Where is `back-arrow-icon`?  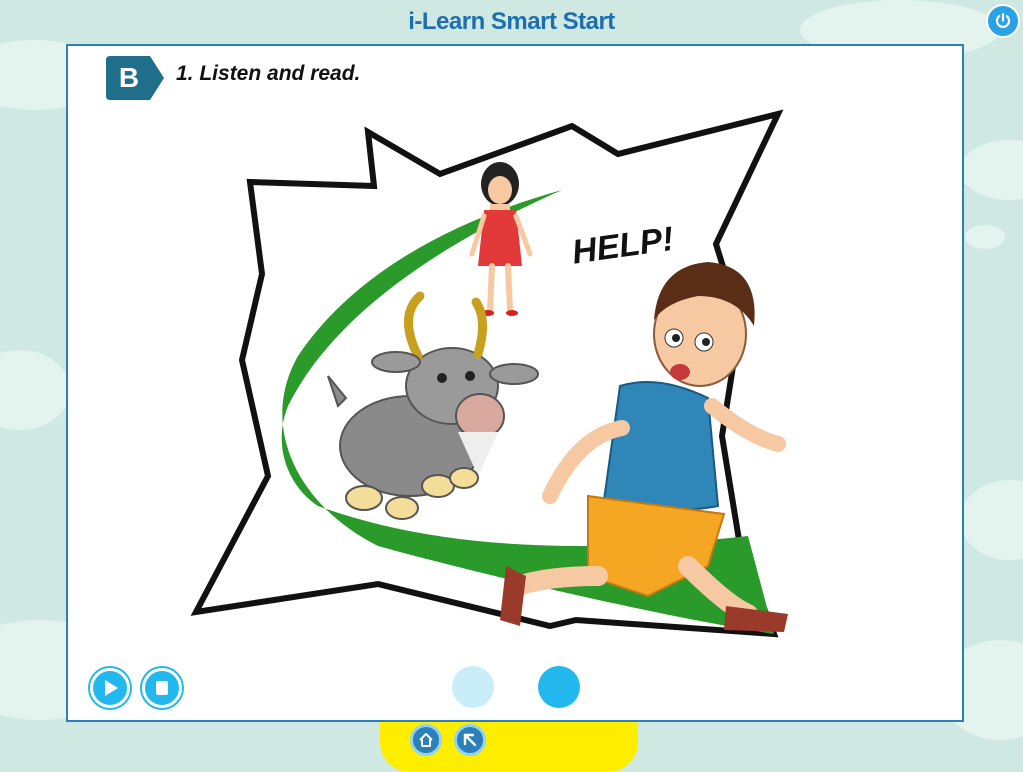 back-arrow-icon is located at coordinates (470, 740).